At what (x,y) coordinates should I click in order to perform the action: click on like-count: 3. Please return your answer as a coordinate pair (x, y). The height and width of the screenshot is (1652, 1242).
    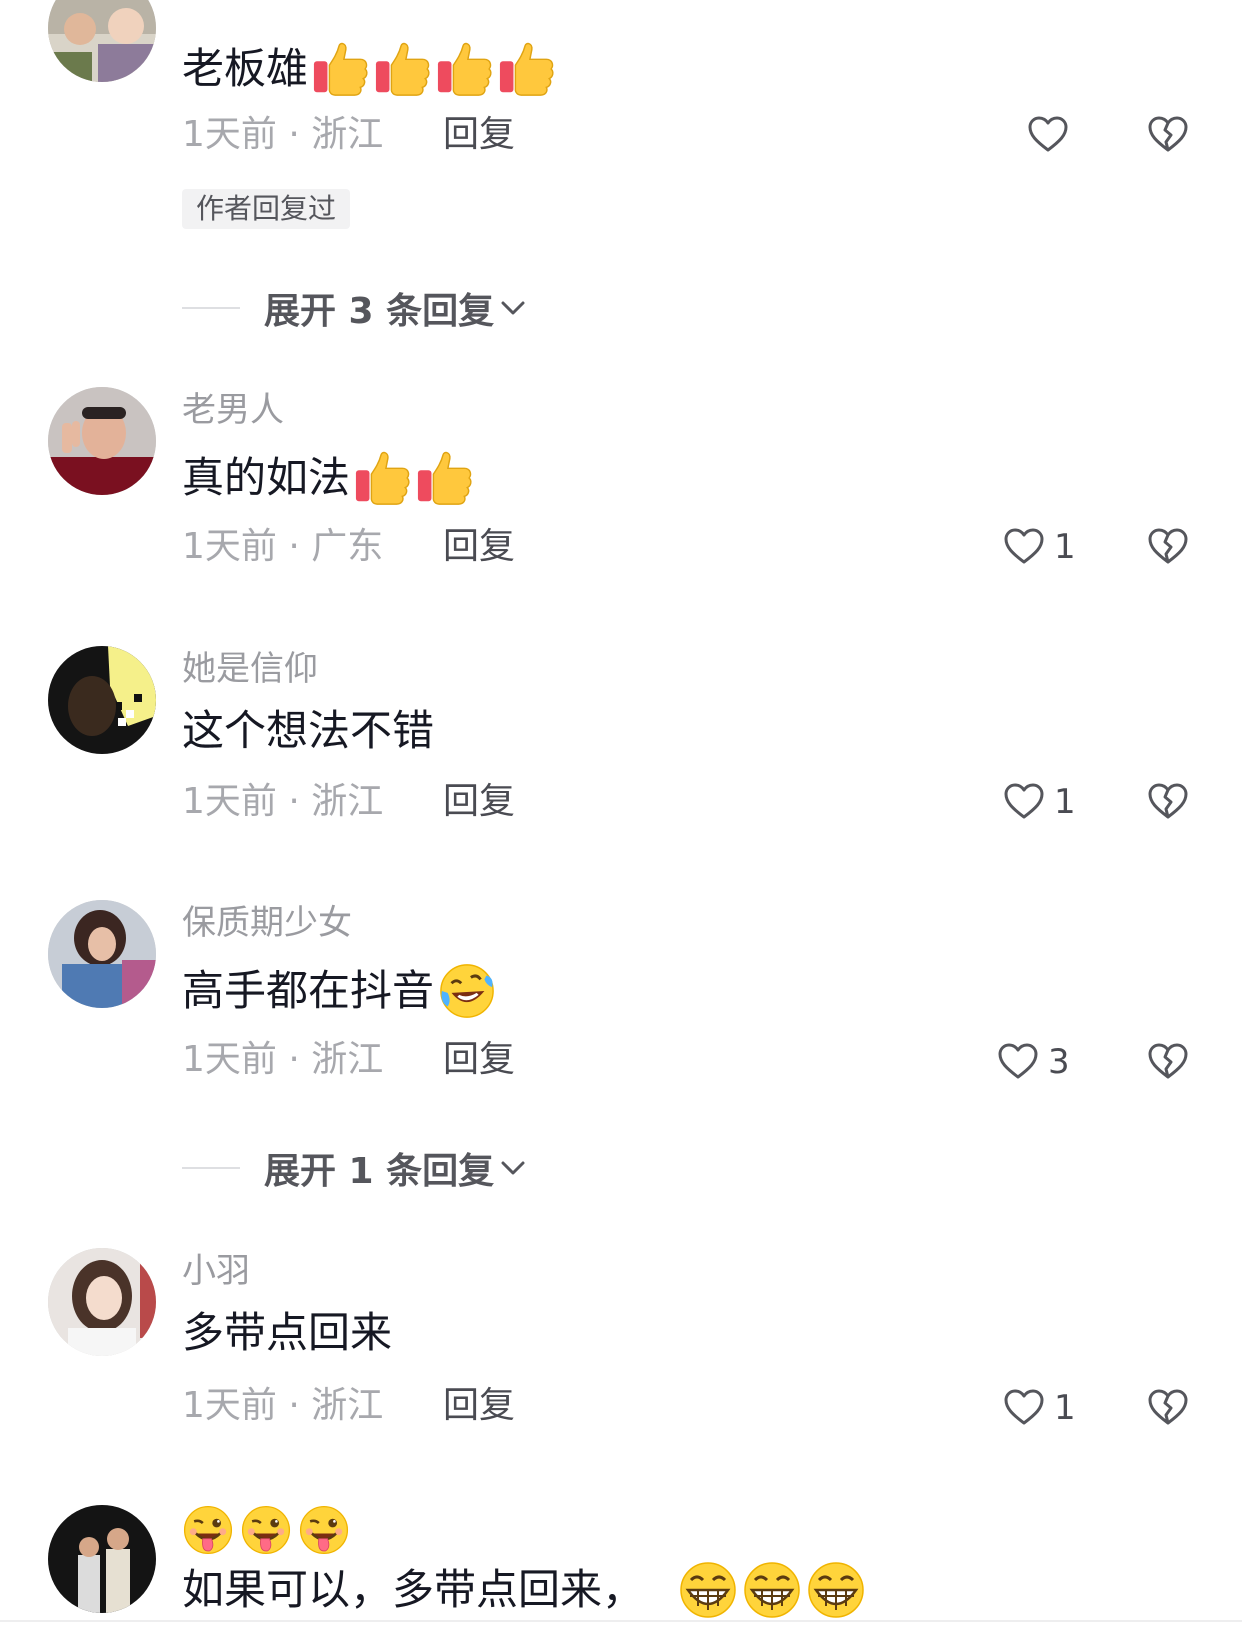
    Looking at the image, I should click on (1059, 1062).